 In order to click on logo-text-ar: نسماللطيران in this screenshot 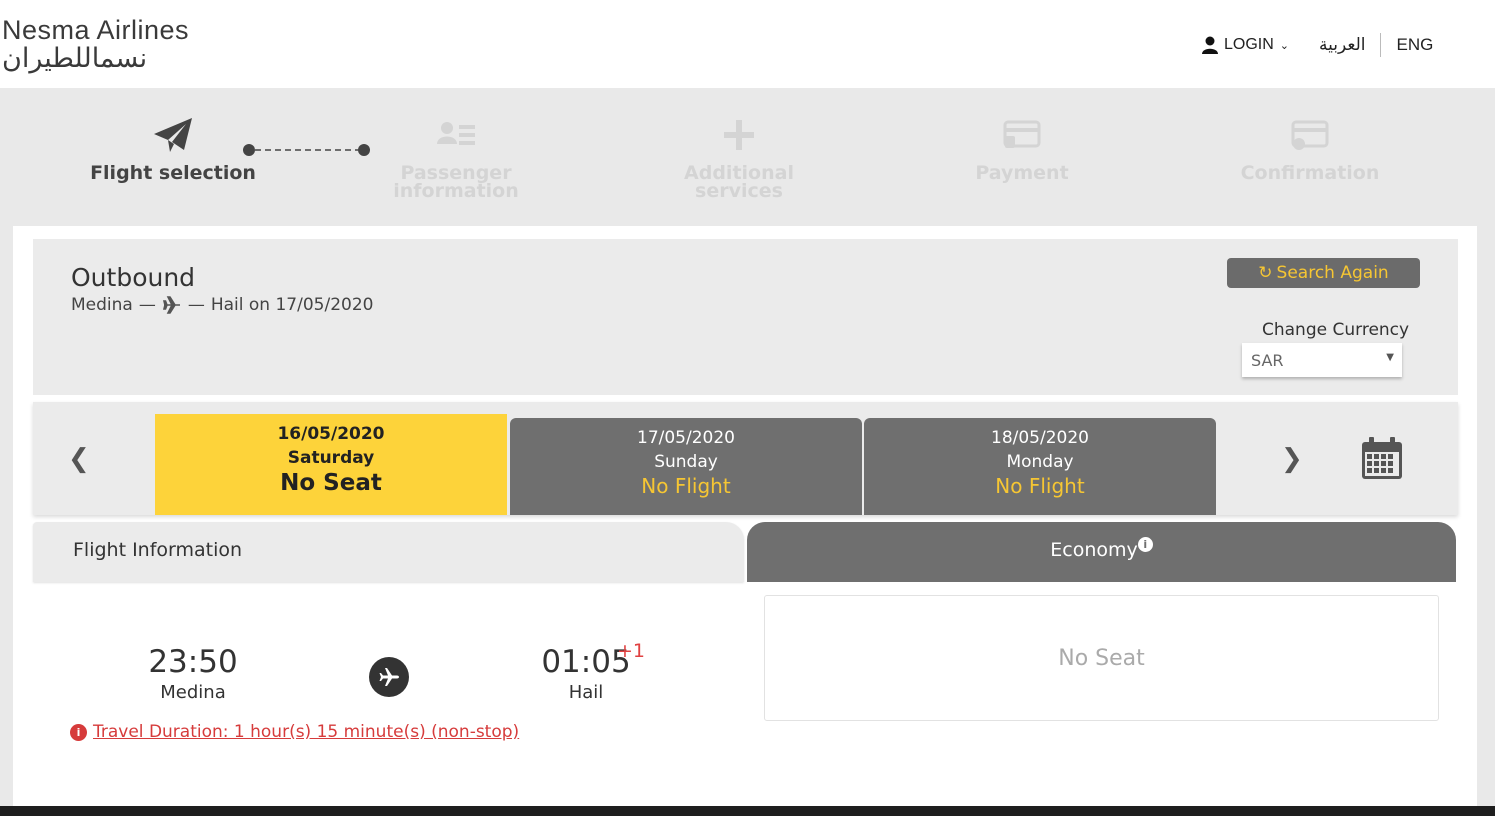, I will do `click(75, 58)`.